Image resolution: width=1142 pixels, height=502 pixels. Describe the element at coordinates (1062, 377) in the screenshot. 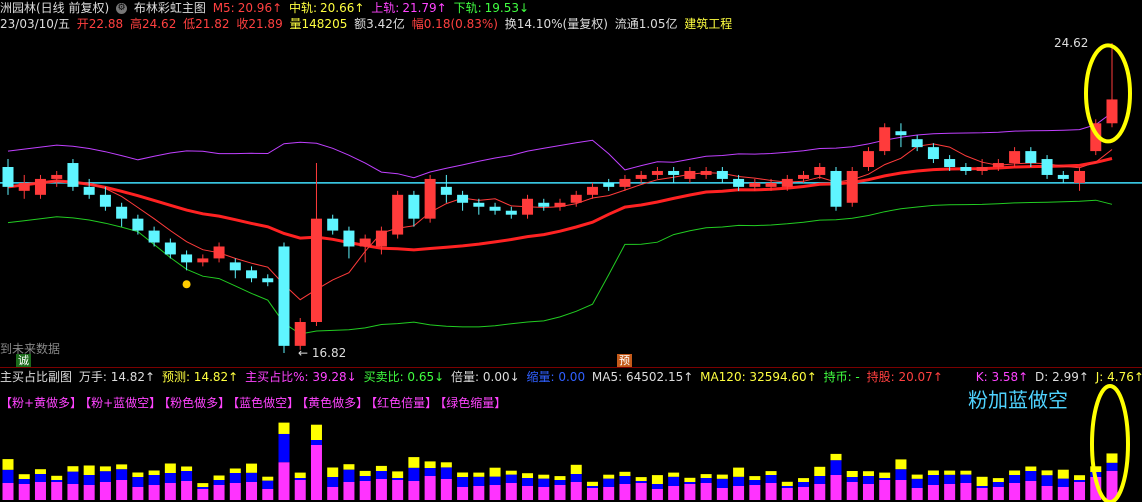

I see `panel-d: D: 2.99↑` at that location.